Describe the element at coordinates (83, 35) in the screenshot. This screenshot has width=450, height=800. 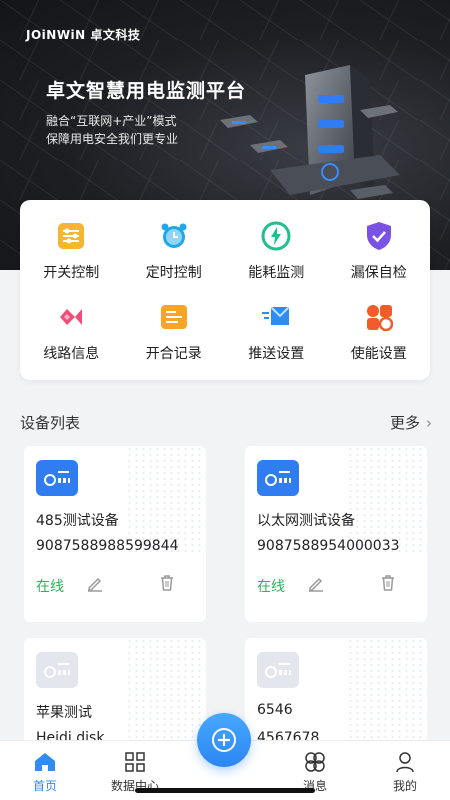
I see `brand-logo: JOiNWiN 卓文科技` at that location.